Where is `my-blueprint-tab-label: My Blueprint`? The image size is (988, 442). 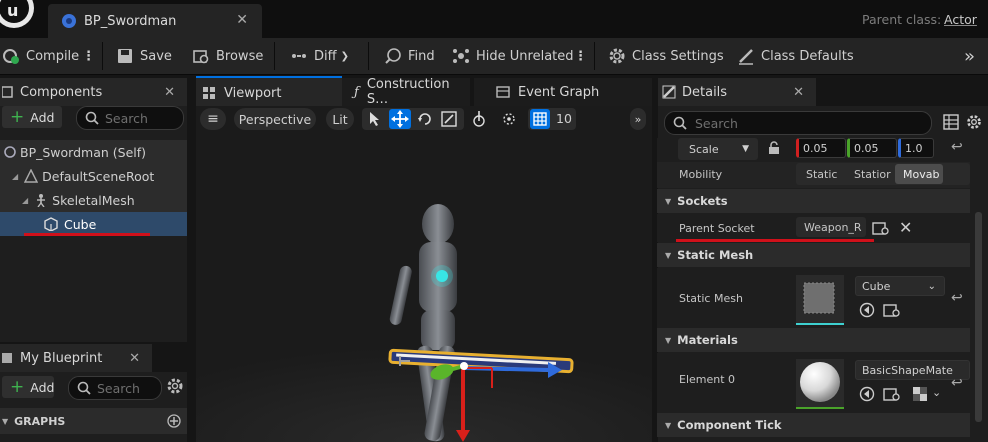 my-blueprint-tab-label: My Blueprint is located at coordinates (61, 358).